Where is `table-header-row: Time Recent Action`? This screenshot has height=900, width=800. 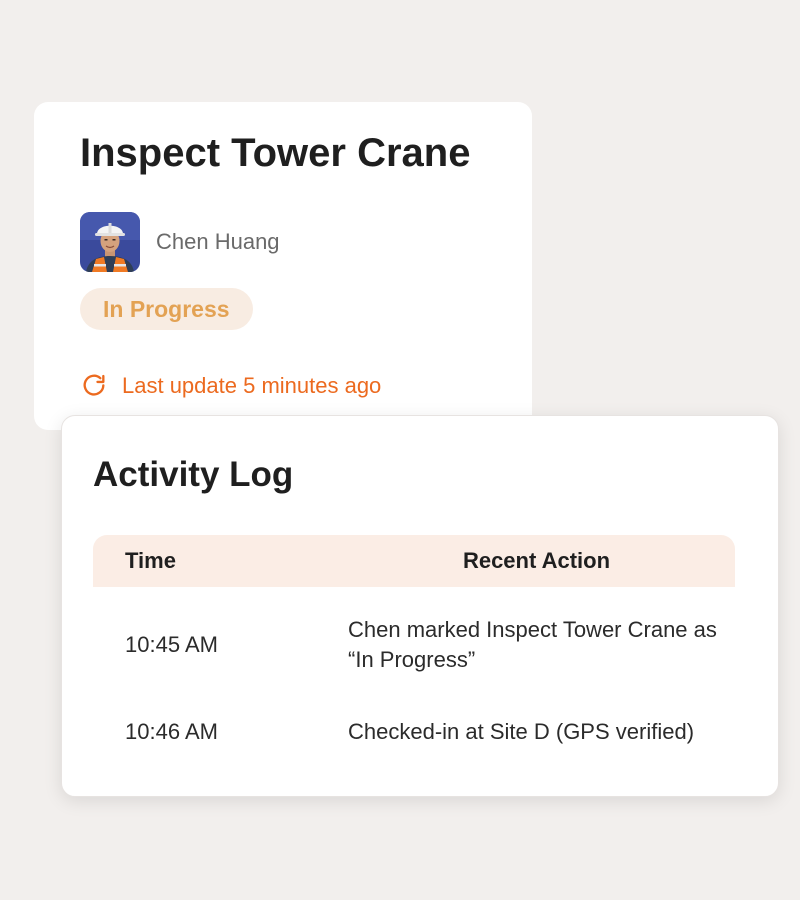
table-header-row: Time Recent Action is located at coordinates (414, 561).